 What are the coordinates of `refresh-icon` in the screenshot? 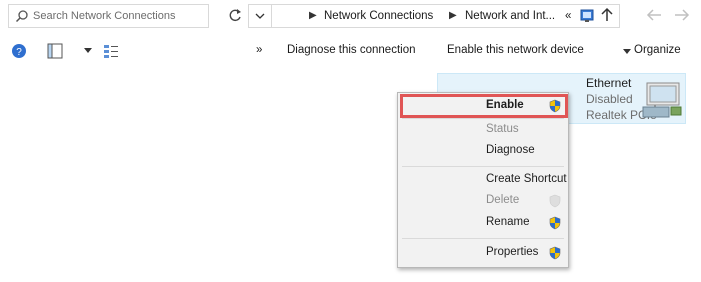 It's located at (235, 16).